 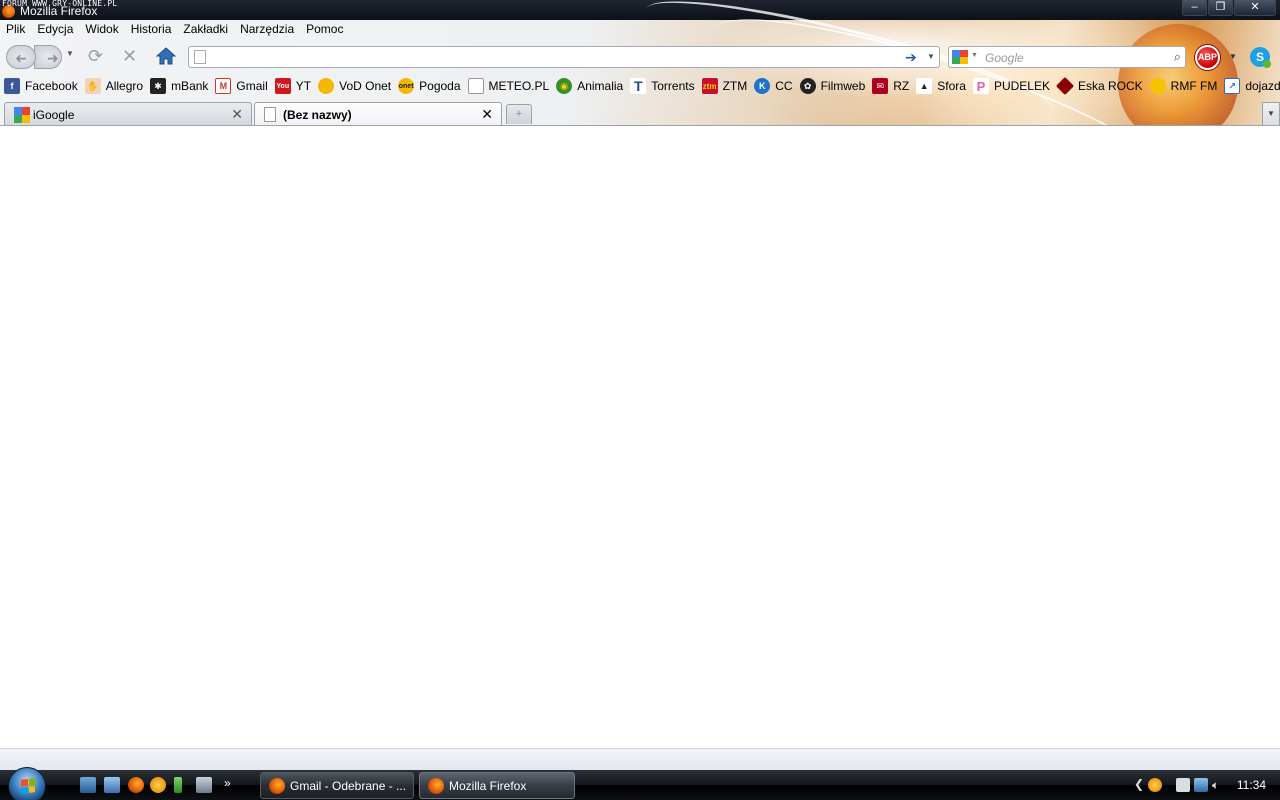 I want to click on bookmark-meteo: METEO.PL, so click(x=508, y=86).